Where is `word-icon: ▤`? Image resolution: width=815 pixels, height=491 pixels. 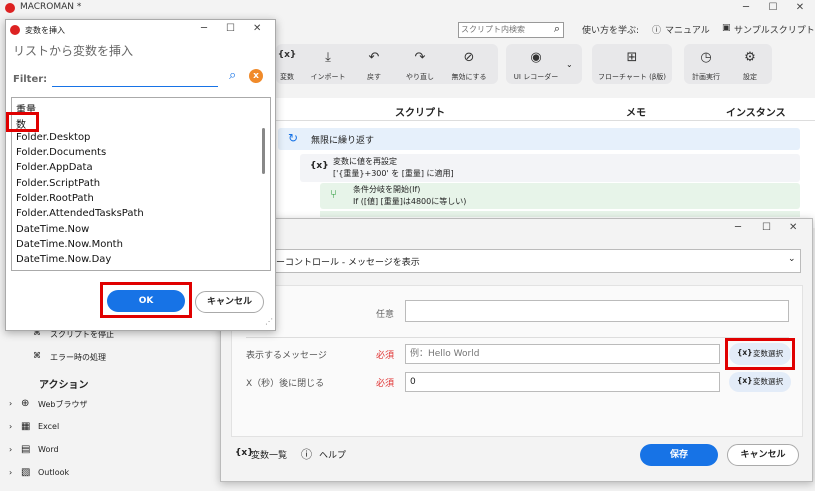 word-icon: ▤ is located at coordinates (26, 449).